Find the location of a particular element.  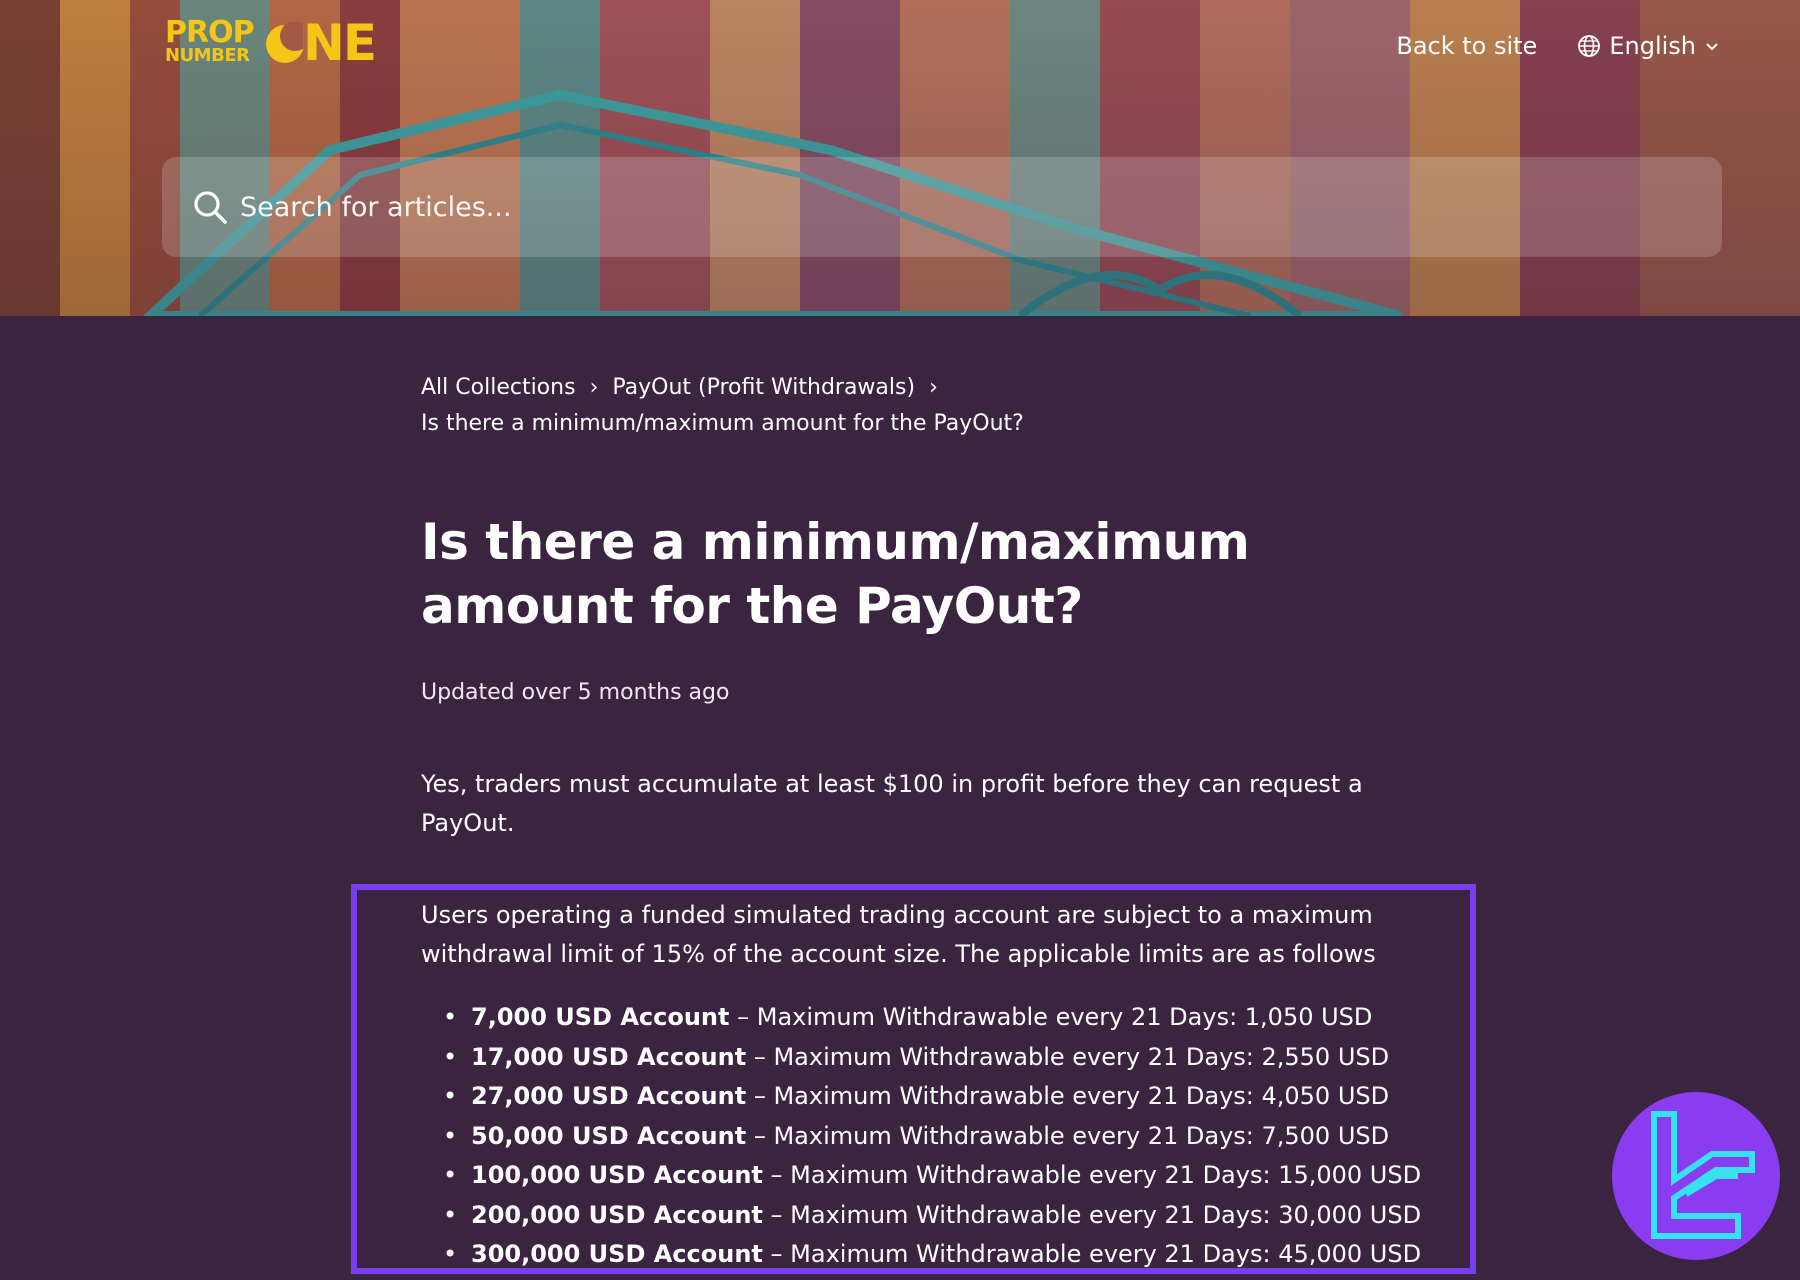

logo-prop: PROP is located at coordinates (210, 32).